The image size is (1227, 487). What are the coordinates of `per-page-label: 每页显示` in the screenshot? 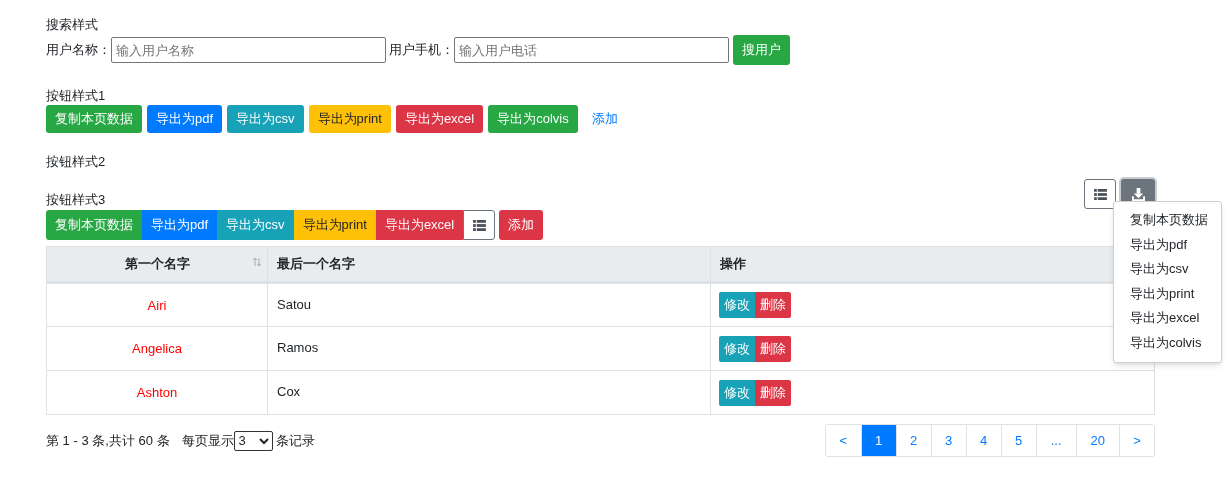 It's located at (207, 440).